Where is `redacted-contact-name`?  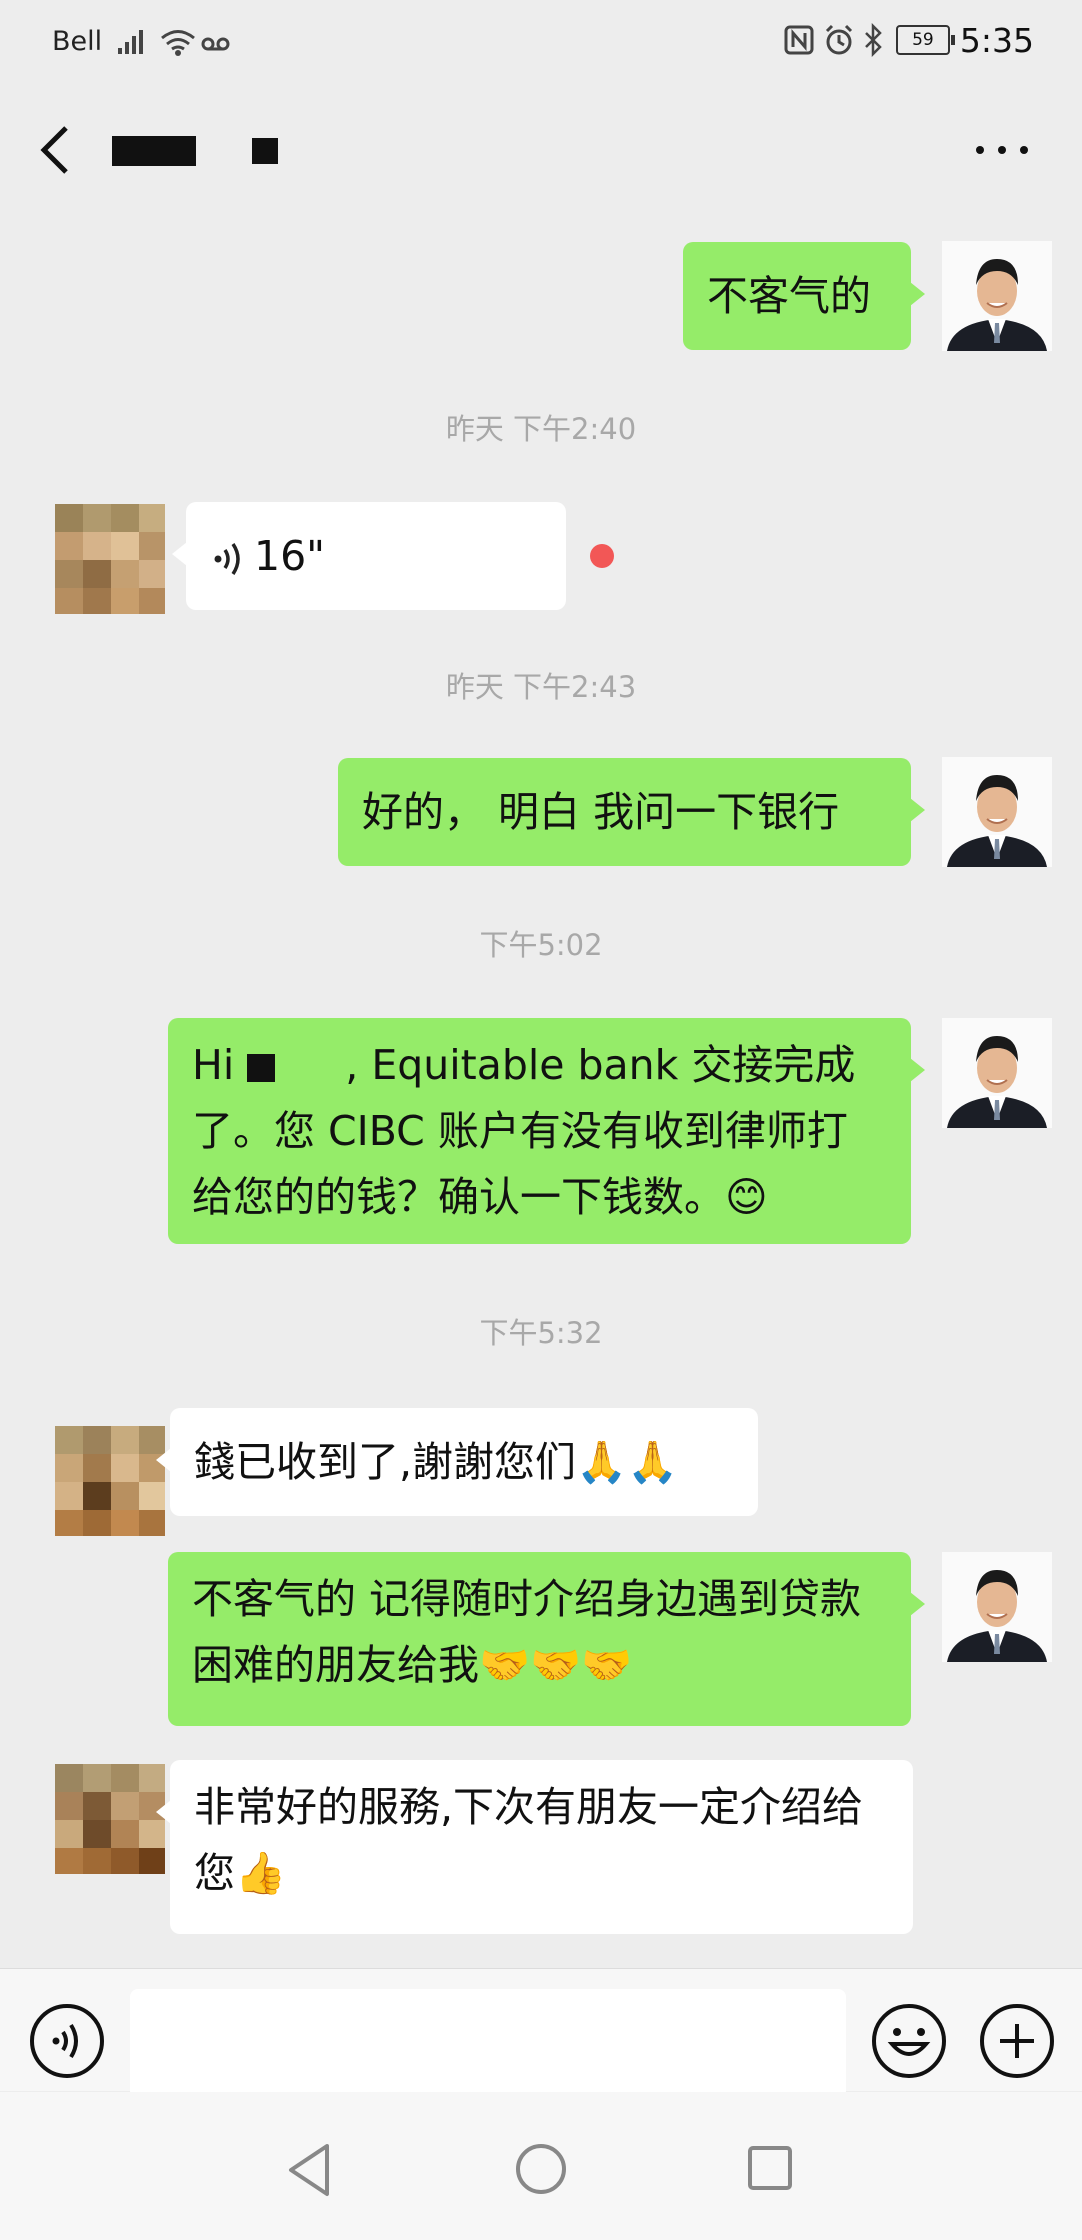 redacted-contact-name is located at coordinates (154, 151).